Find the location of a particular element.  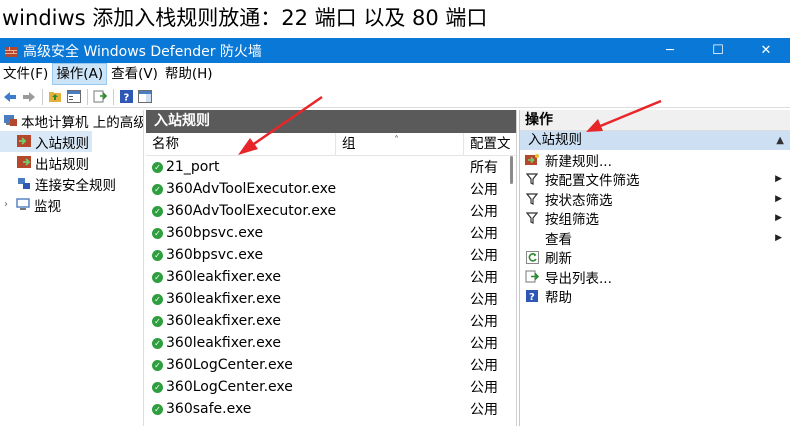

minimize-button: ─ is located at coordinates (670, 50).